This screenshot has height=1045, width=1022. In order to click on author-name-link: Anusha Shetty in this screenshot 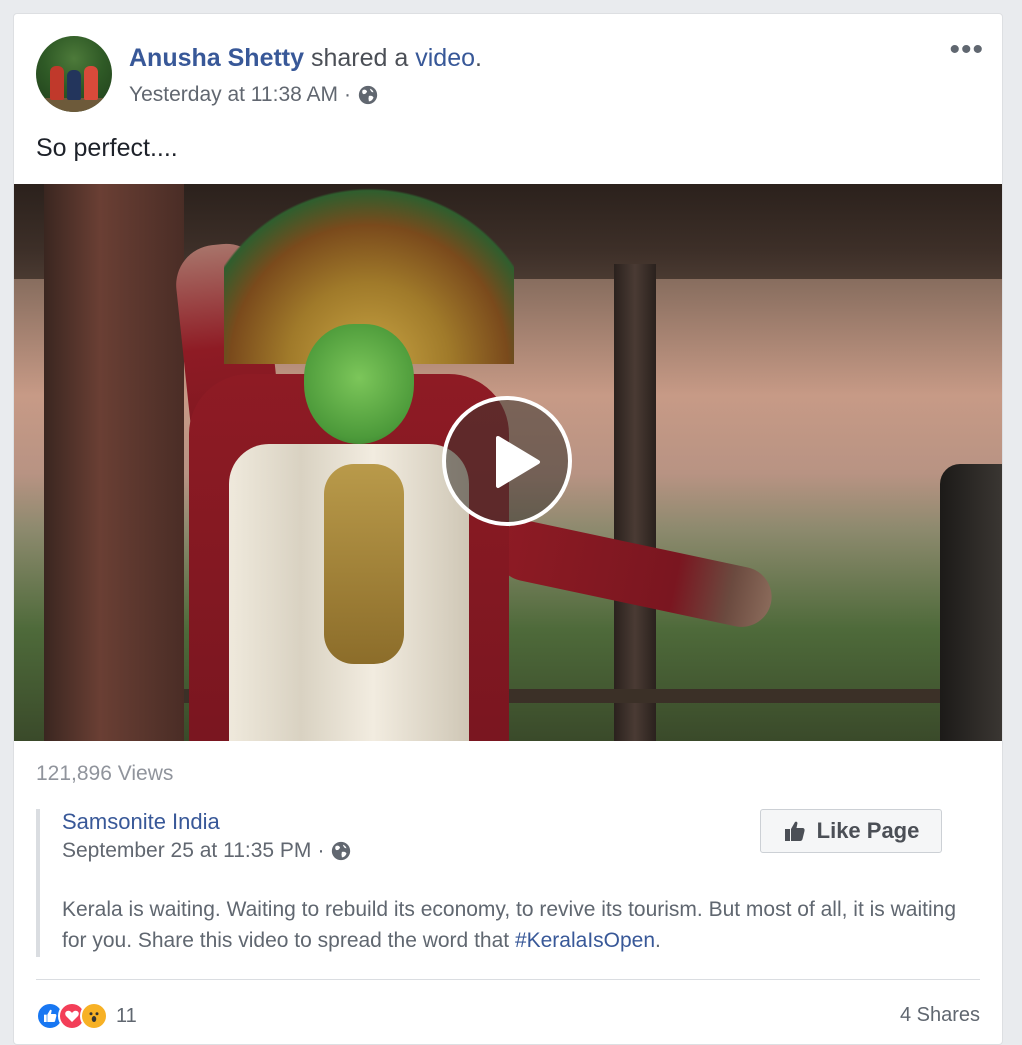, I will do `click(216, 58)`.